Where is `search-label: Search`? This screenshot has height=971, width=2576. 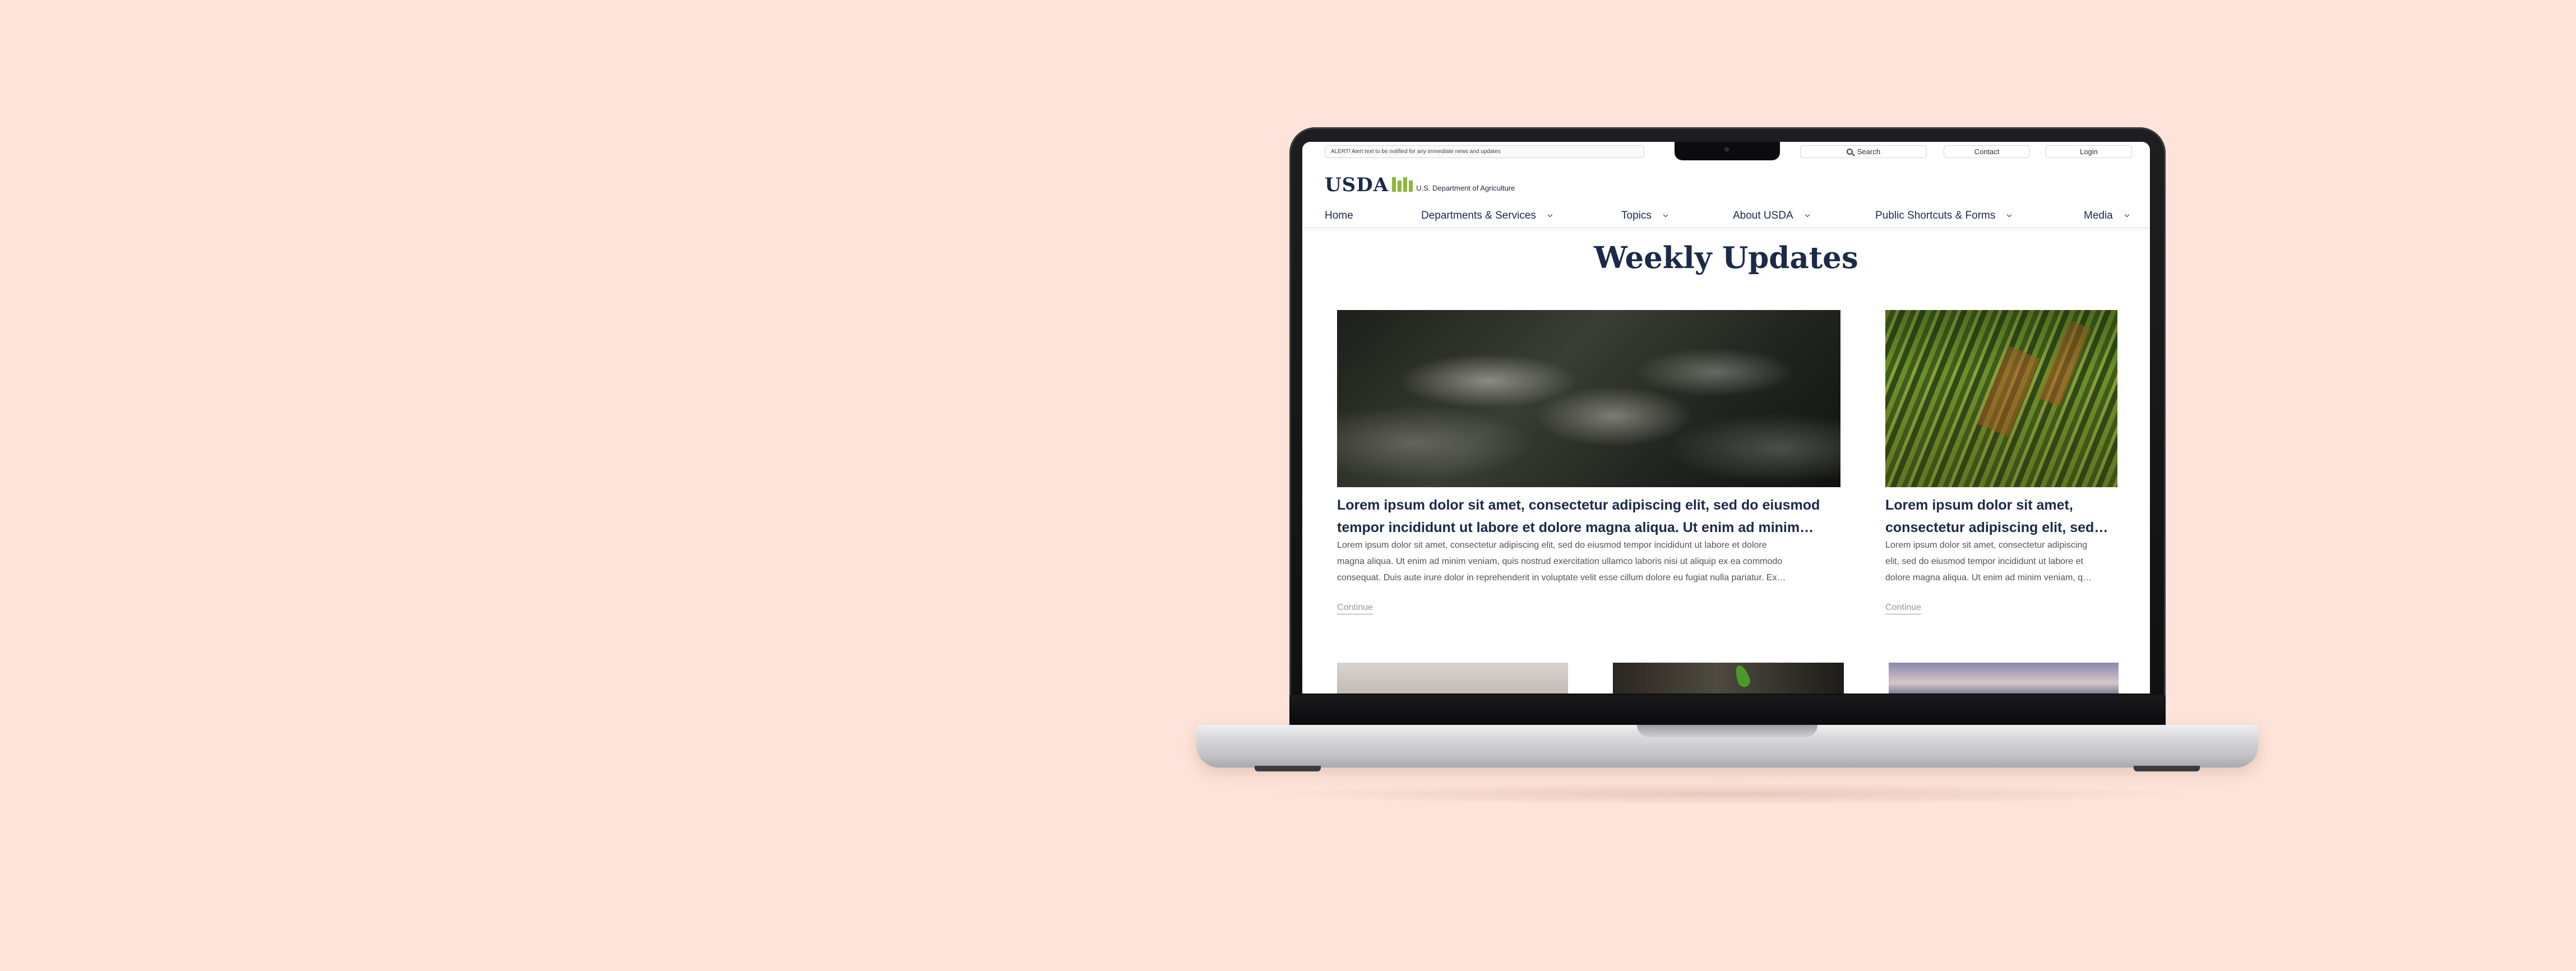
search-label: Search is located at coordinates (1869, 151).